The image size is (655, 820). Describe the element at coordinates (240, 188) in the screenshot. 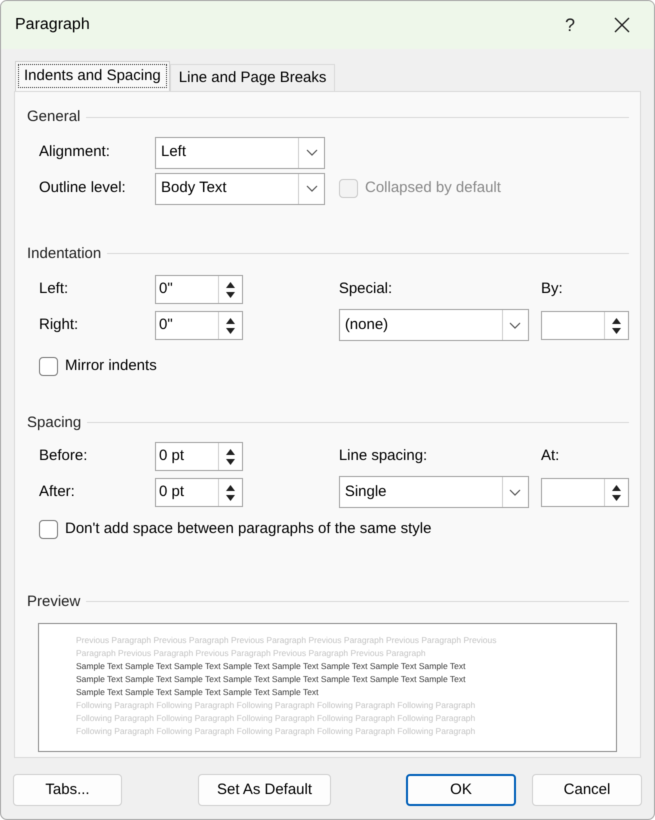

I see `dropdown: Body Text` at that location.